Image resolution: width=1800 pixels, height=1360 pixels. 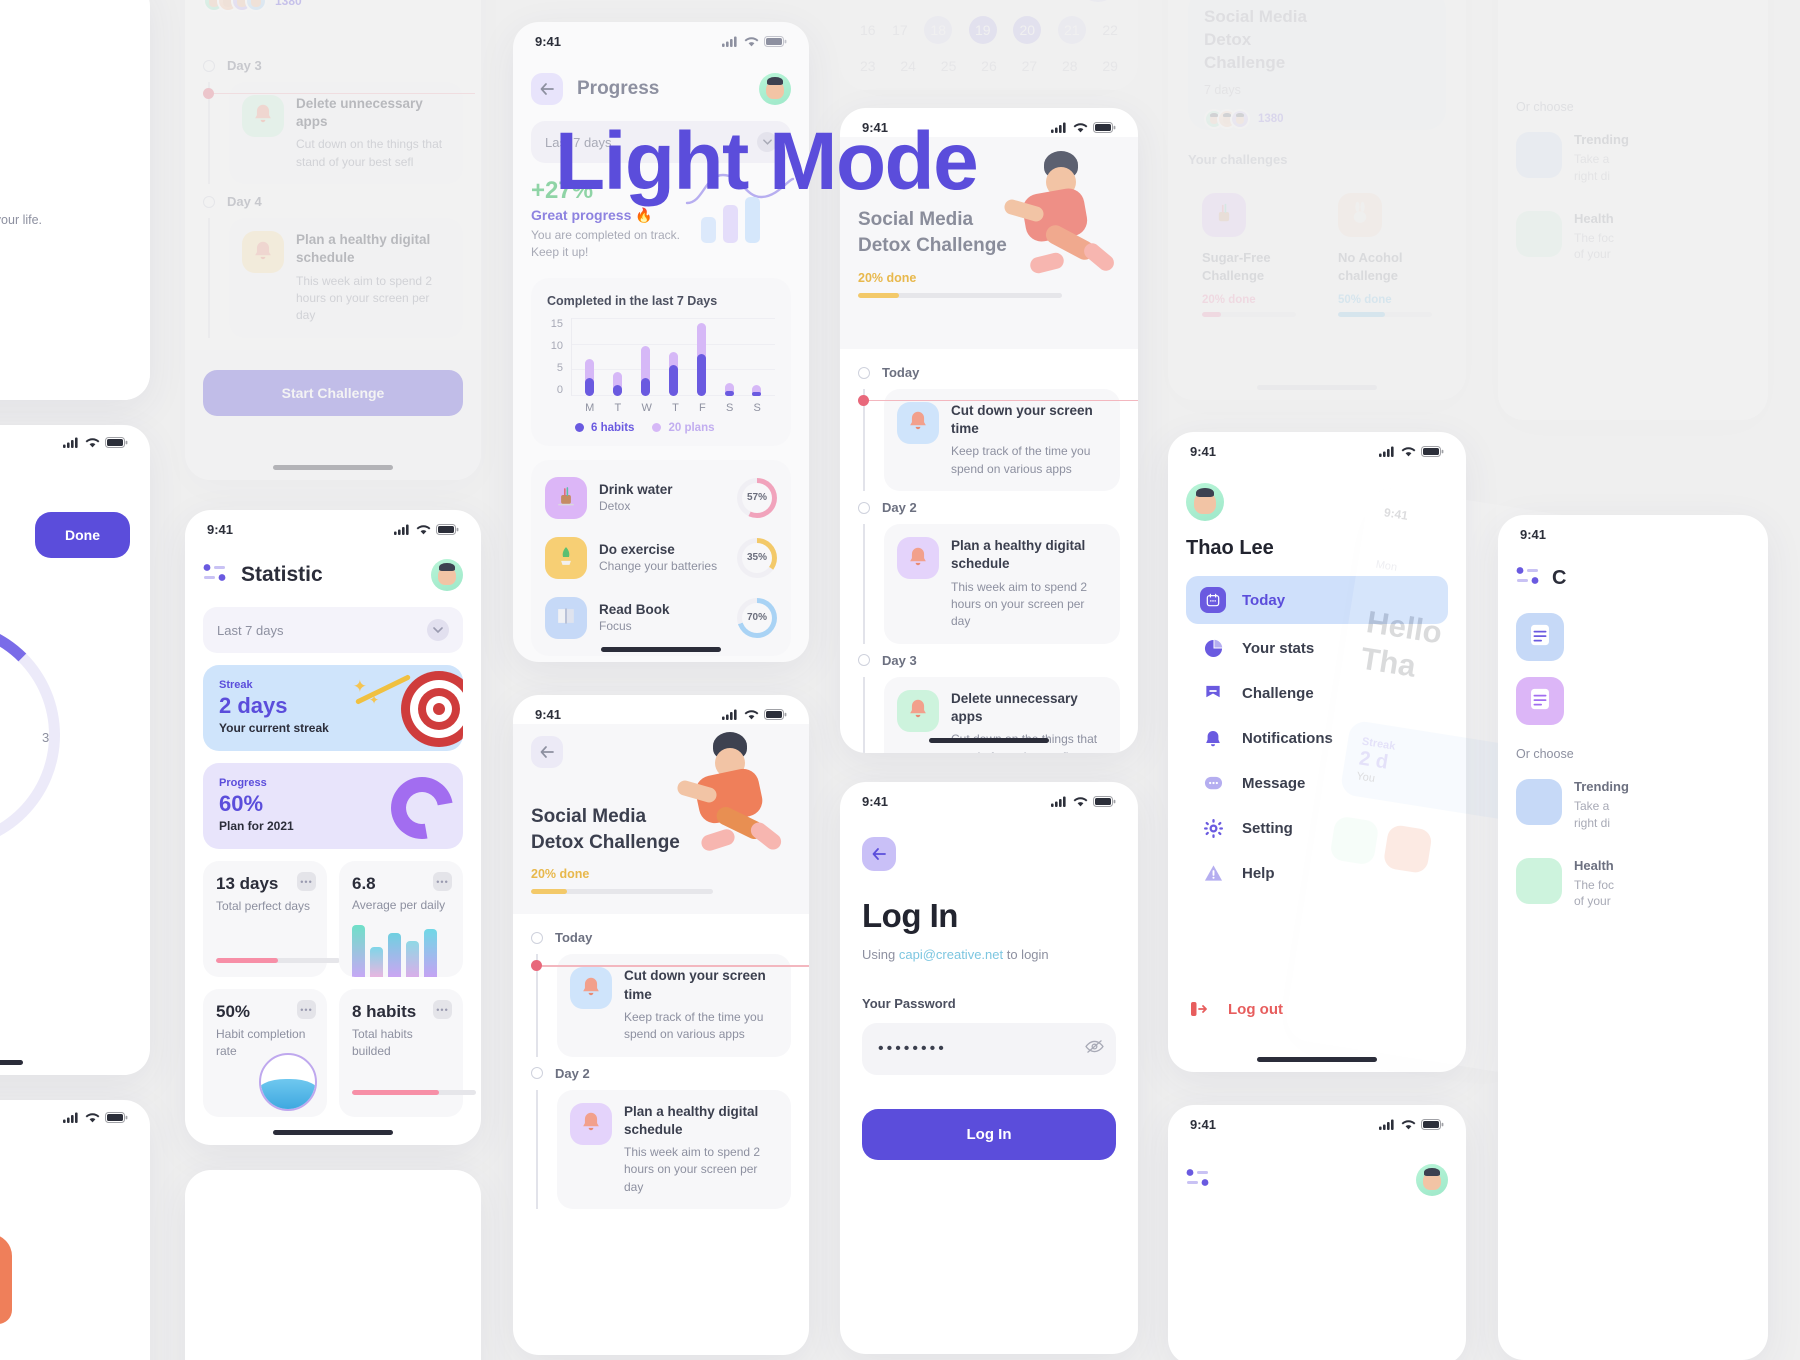 I want to click on status-icons, so click(x=1411, y=1124).